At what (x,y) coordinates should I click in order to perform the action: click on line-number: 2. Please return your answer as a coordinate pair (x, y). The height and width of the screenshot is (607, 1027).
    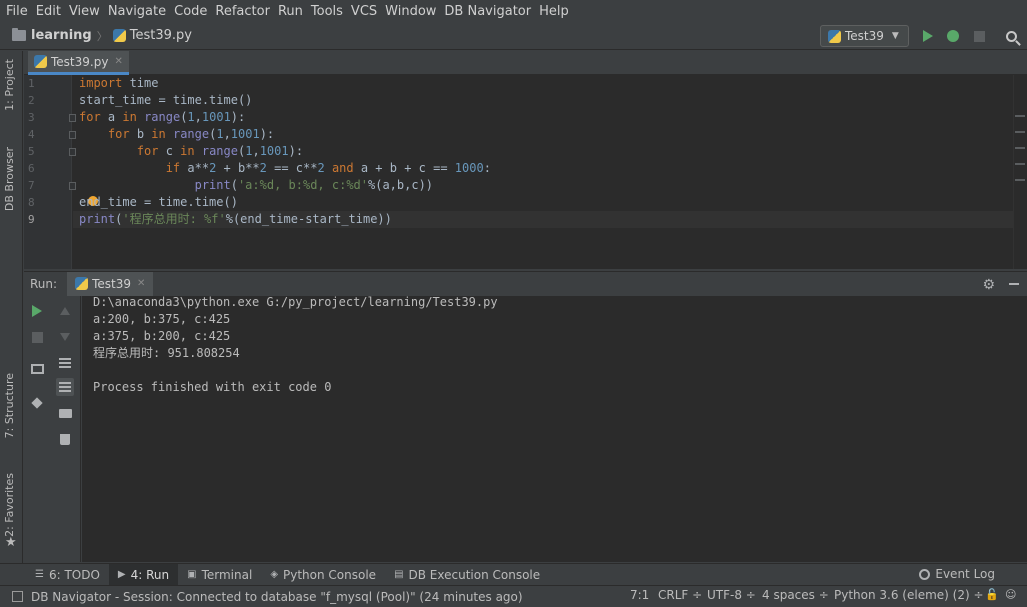
    Looking at the image, I should click on (31, 100).